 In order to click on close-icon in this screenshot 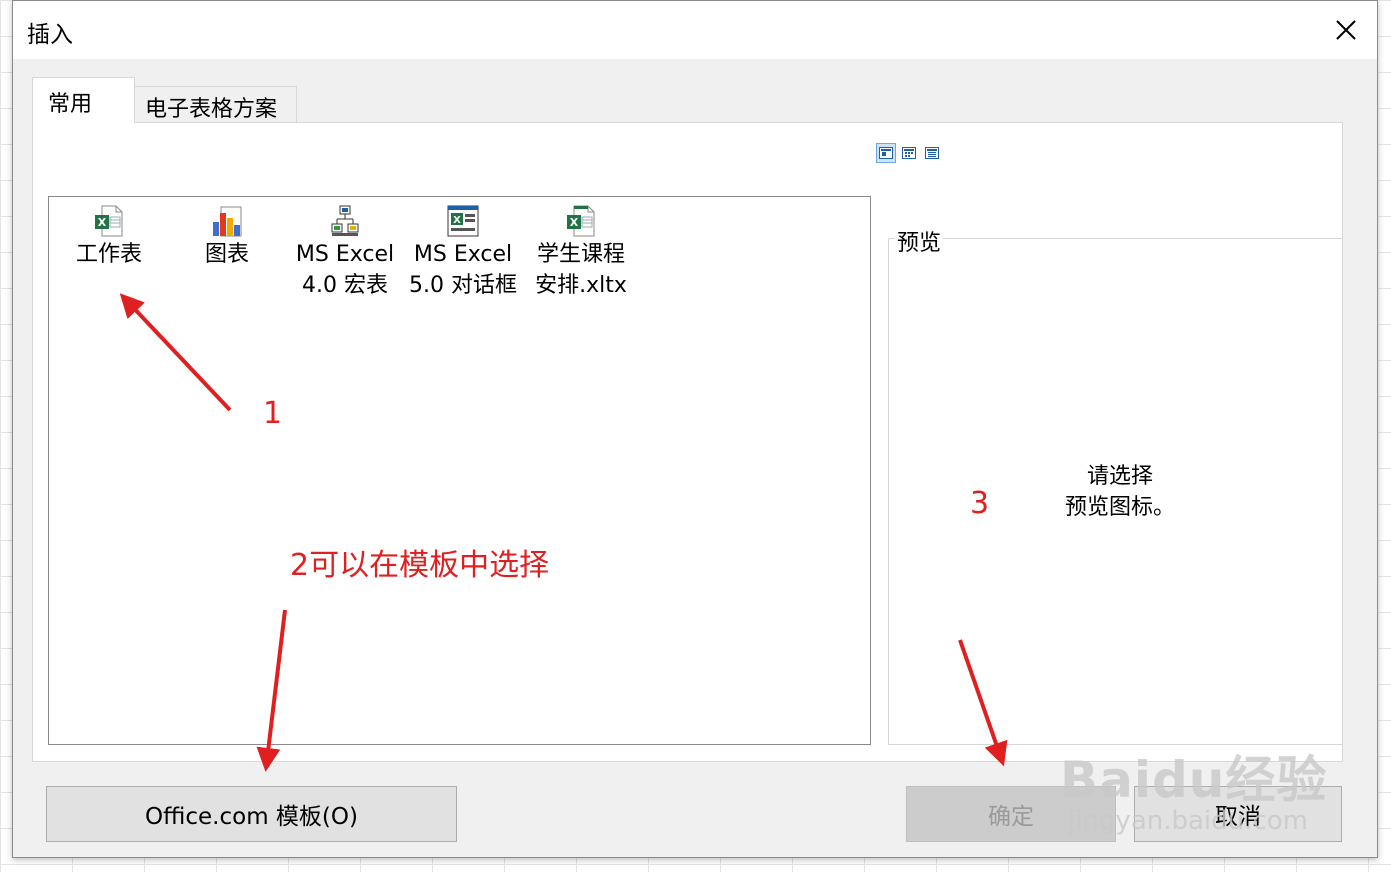, I will do `click(1346, 30)`.